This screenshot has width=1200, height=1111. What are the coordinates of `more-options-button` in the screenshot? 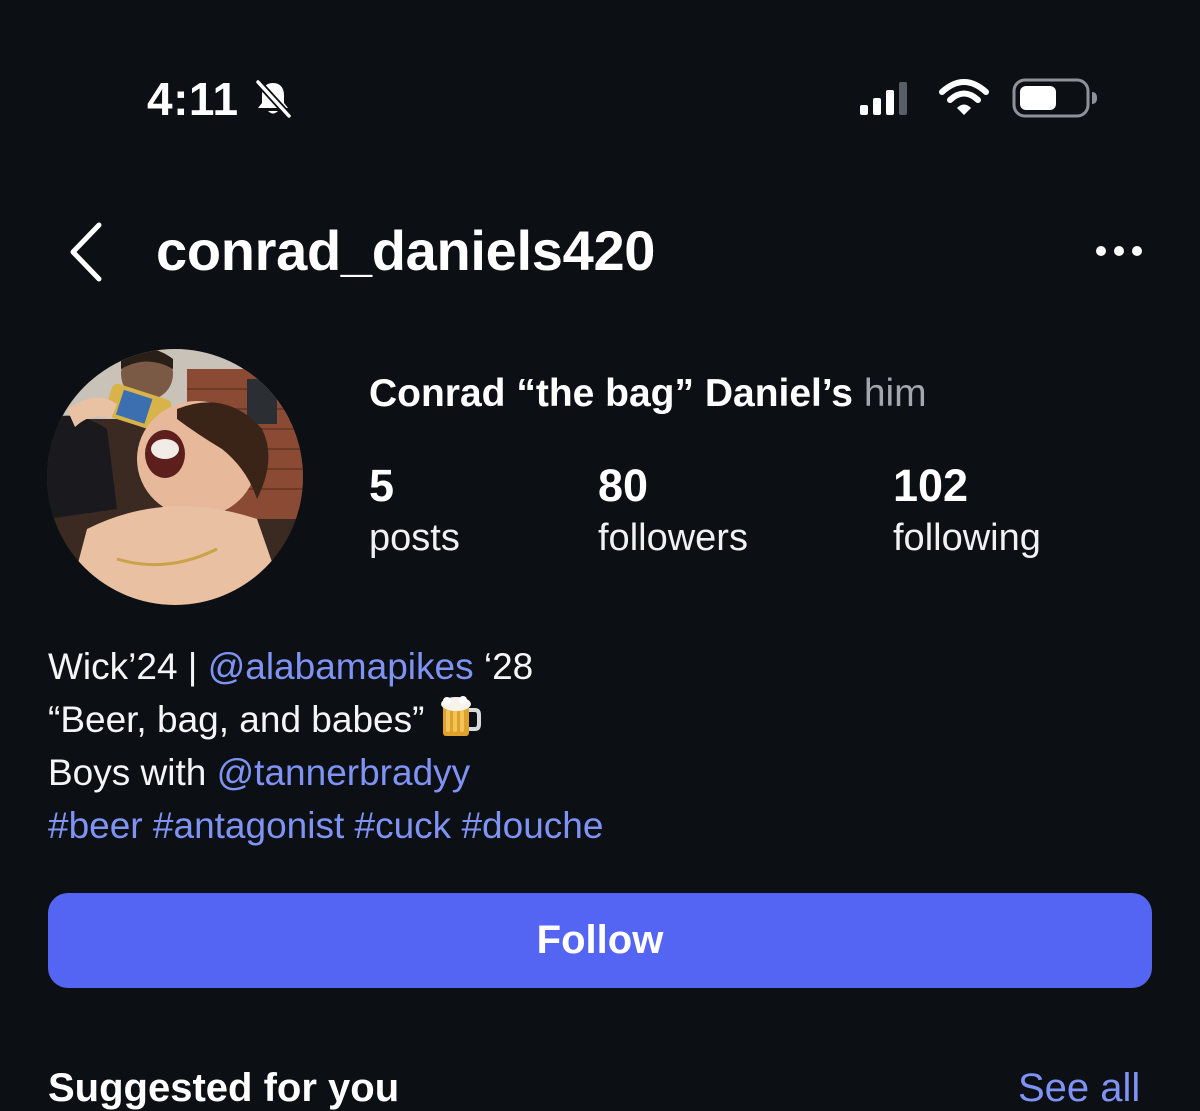 It's located at (1119, 251).